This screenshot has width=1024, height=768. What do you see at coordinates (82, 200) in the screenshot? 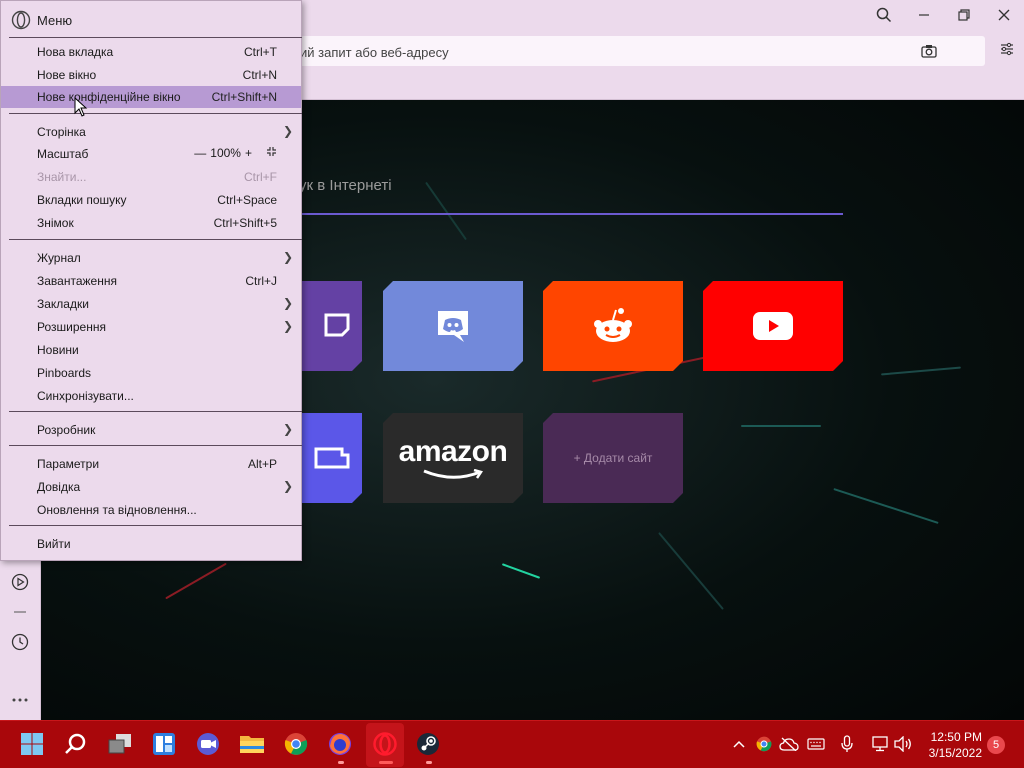
I see `menu-item-label: Вкладки пошуку` at bounding box center [82, 200].